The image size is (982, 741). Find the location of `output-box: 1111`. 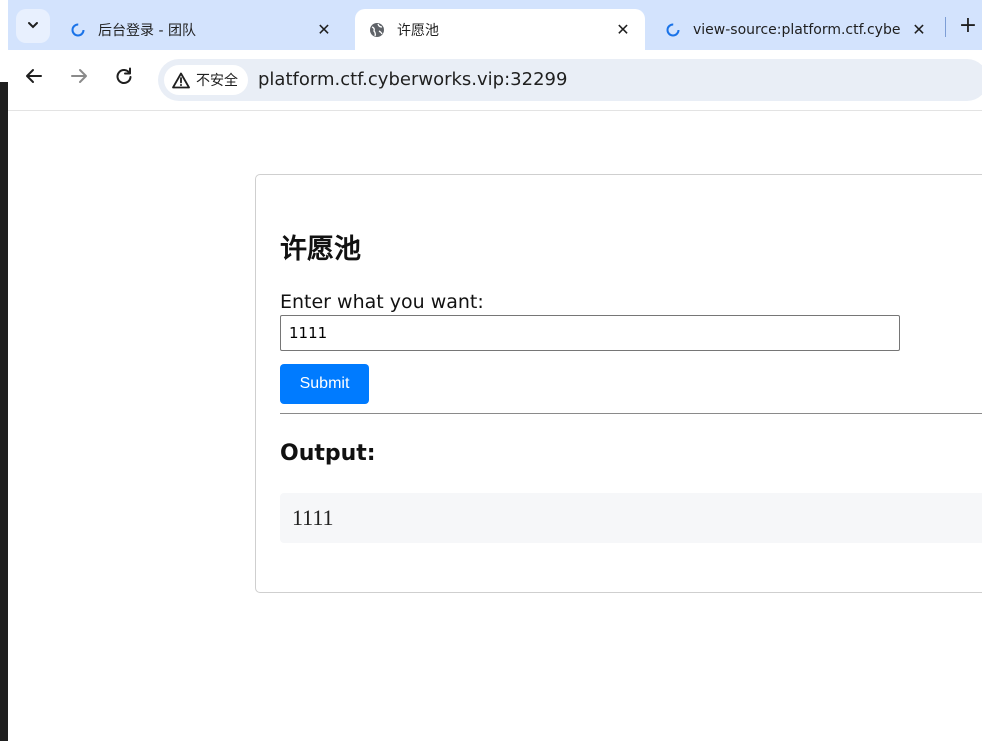

output-box: 1111 is located at coordinates (631, 518).